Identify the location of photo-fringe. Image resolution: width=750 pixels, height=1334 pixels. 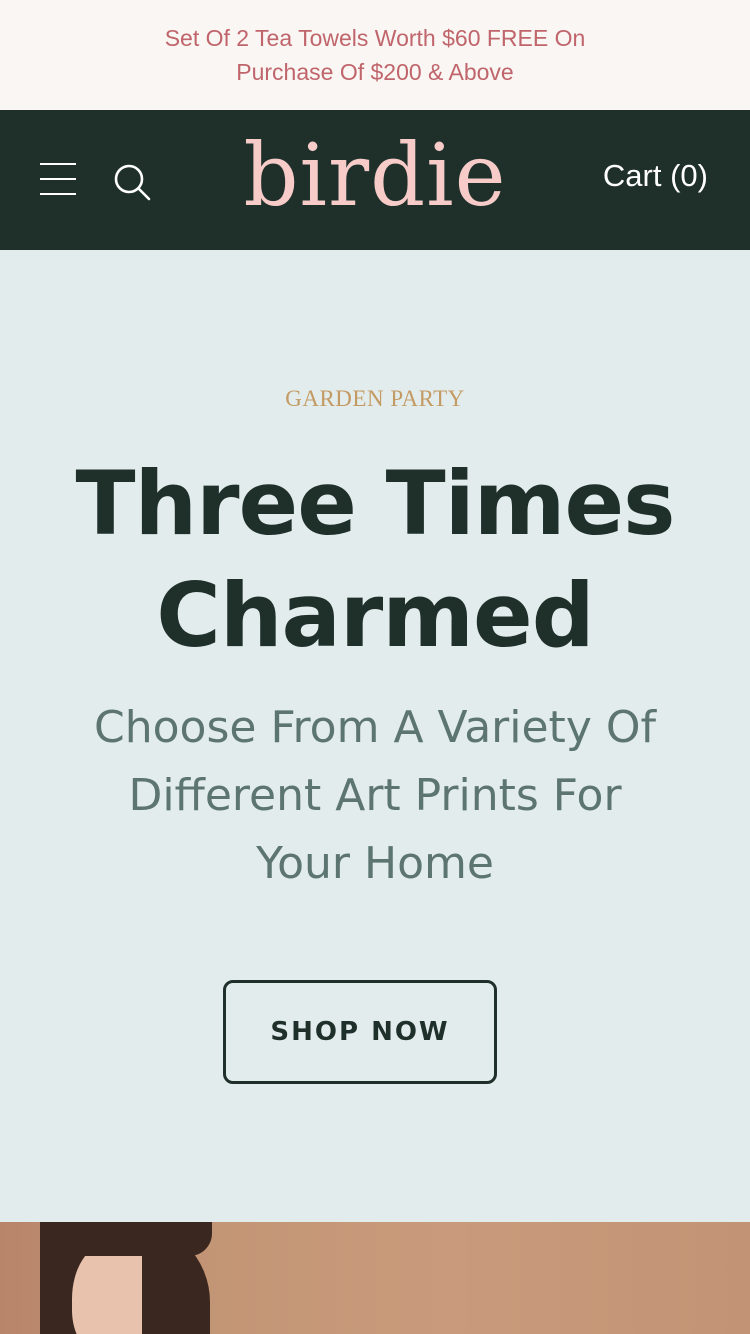
(132, 1239).